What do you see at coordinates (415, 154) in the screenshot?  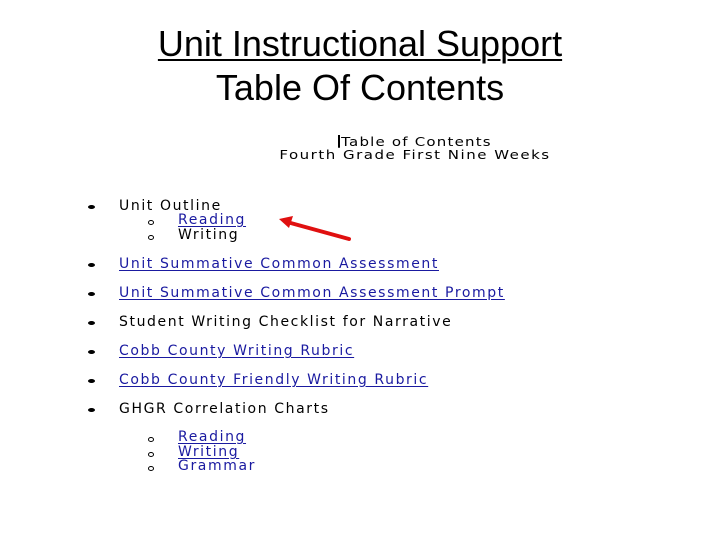 I see `document-heading-subtitle: Fourth Grade First Nine Weeks` at bounding box center [415, 154].